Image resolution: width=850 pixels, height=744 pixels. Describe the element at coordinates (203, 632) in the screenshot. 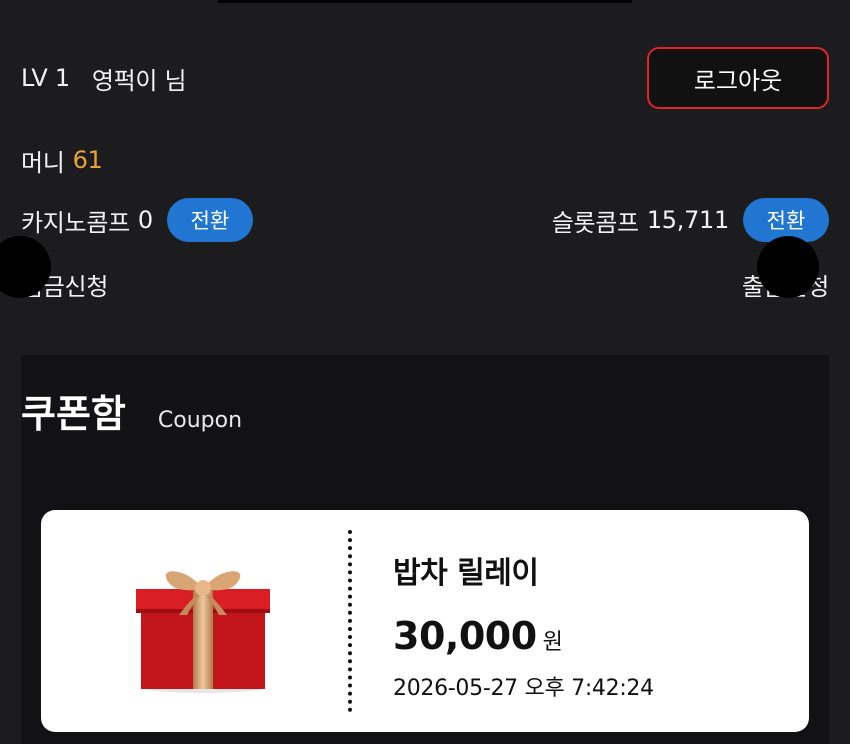

I see `gift-box-icon` at that location.